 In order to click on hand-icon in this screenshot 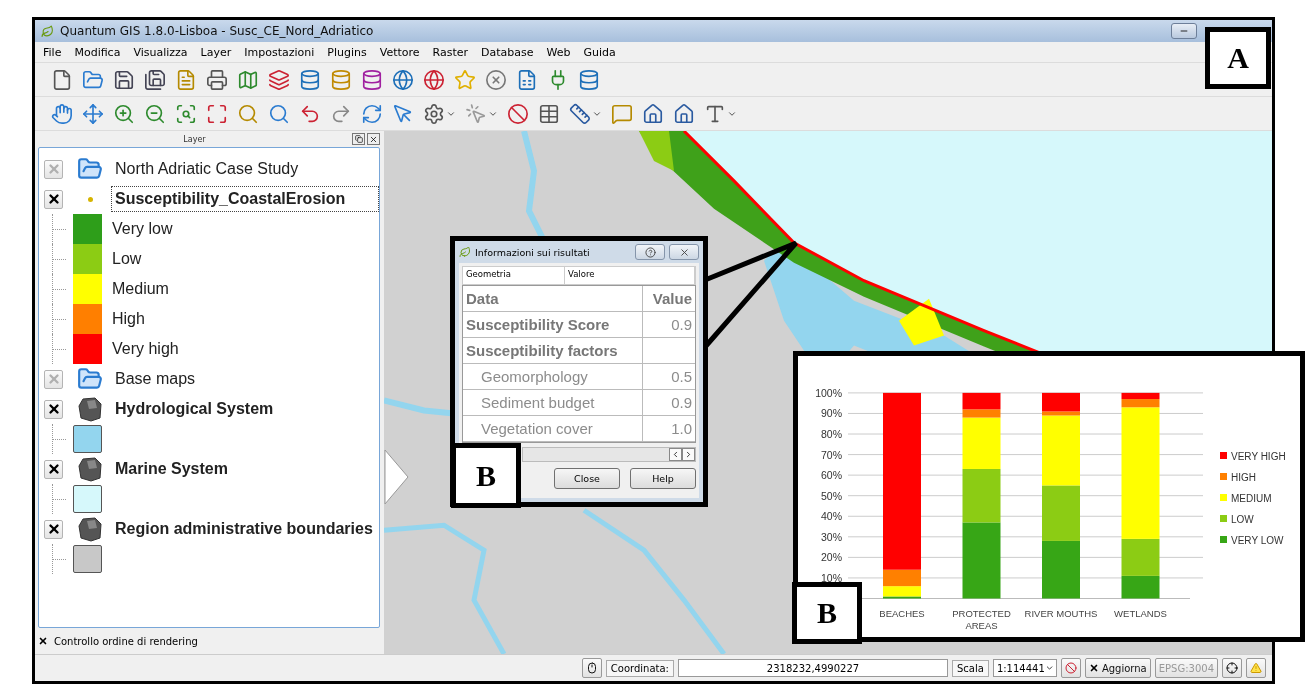, I will do `click(62, 113)`.